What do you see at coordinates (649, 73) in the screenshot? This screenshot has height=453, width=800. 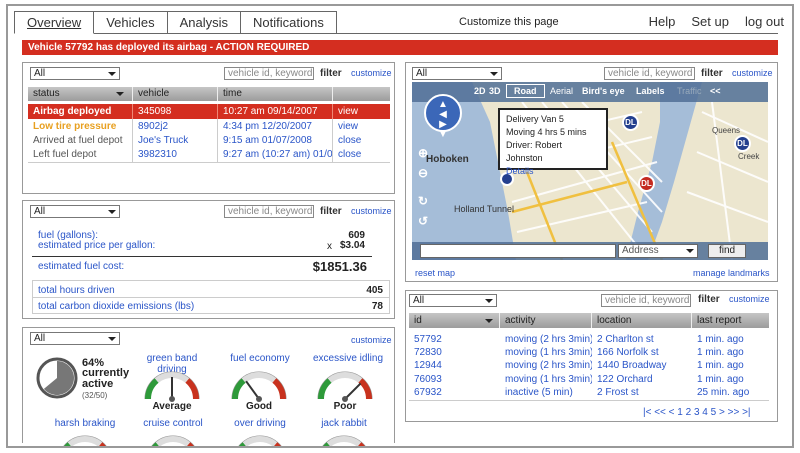 I see `map-search-input: vehicle id, keyword` at bounding box center [649, 73].